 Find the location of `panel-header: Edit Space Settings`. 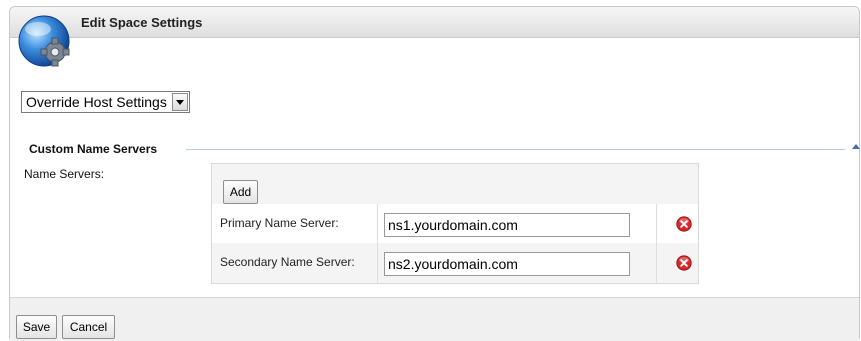

panel-header: Edit Space Settings is located at coordinates (434, 22).